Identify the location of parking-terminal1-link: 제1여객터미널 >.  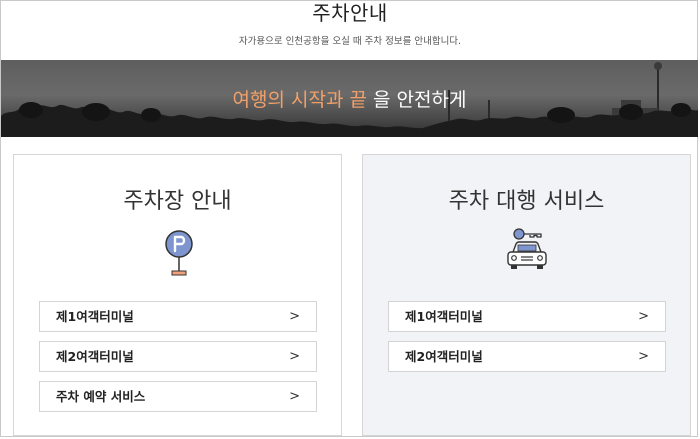
(178, 316).